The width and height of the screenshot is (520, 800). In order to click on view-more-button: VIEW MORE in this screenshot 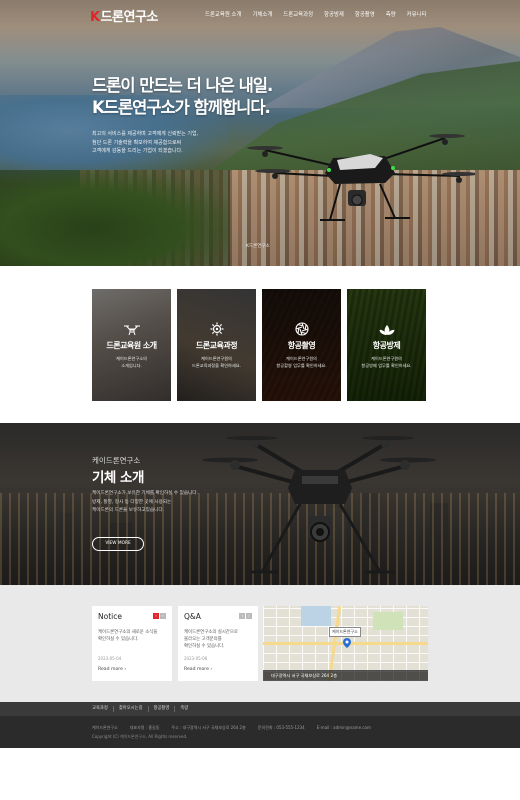, I will do `click(118, 544)`.